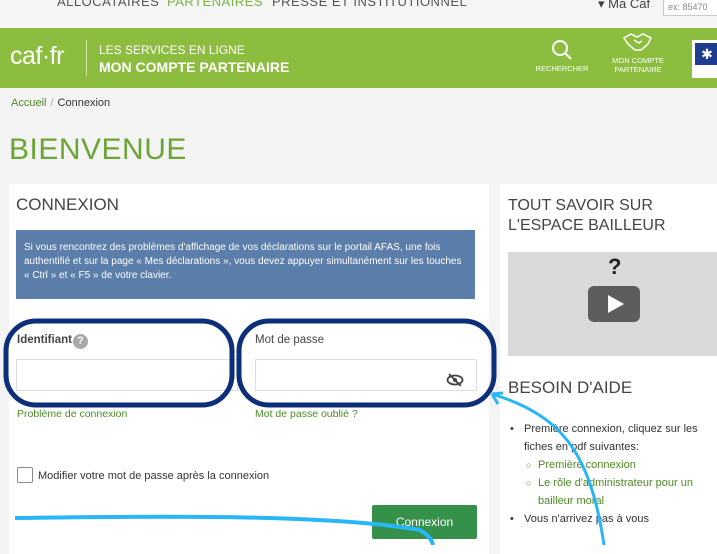 Image resolution: width=717 pixels, height=554 pixels. I want to click on search-button: RECHERCHER, so click(562, 55).